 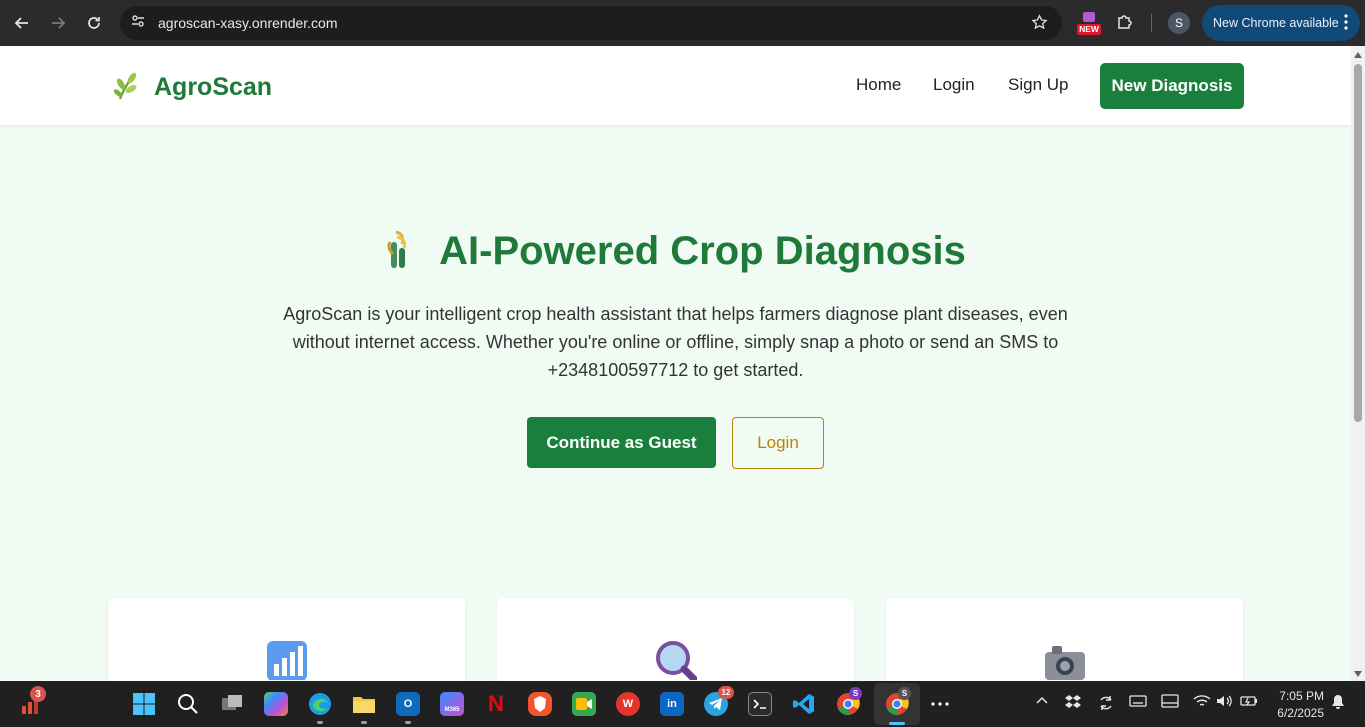 What do you see at coordinates (849, 701) in the screenshot?
I see `chrome-profile-icon: S` at bounding box center [849, 701].